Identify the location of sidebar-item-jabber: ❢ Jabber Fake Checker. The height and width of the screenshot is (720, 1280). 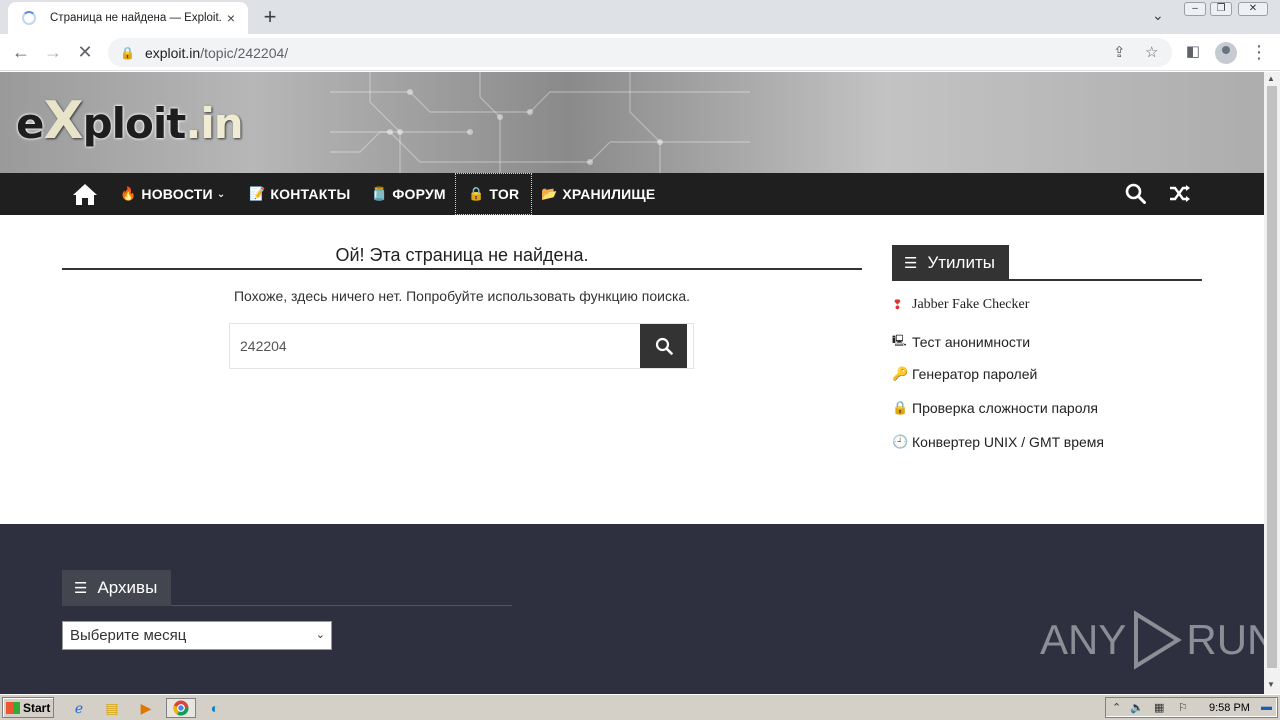
(960, 305).